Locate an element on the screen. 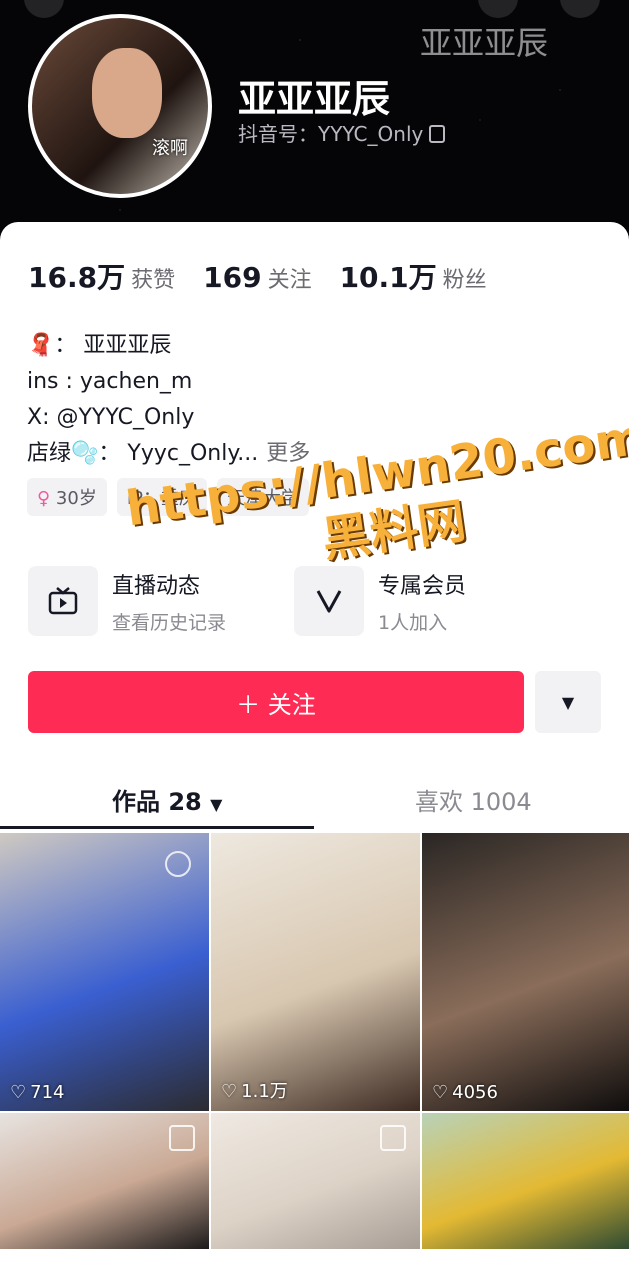 This screenshot has width=629, height=1280. tab-likes: 喜欢 1004 is located at coordinates (473, 799).